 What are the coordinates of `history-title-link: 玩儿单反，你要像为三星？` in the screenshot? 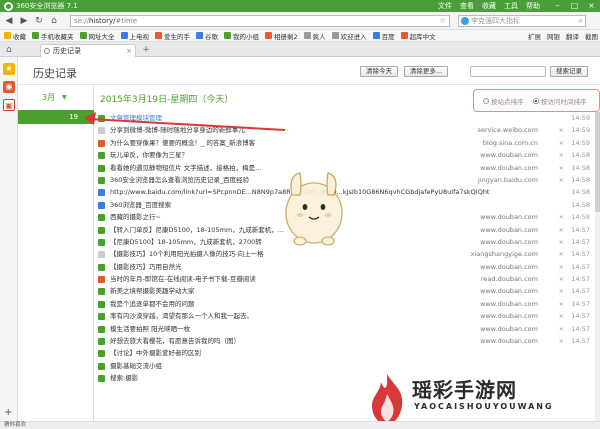 It's located at (149, 155).